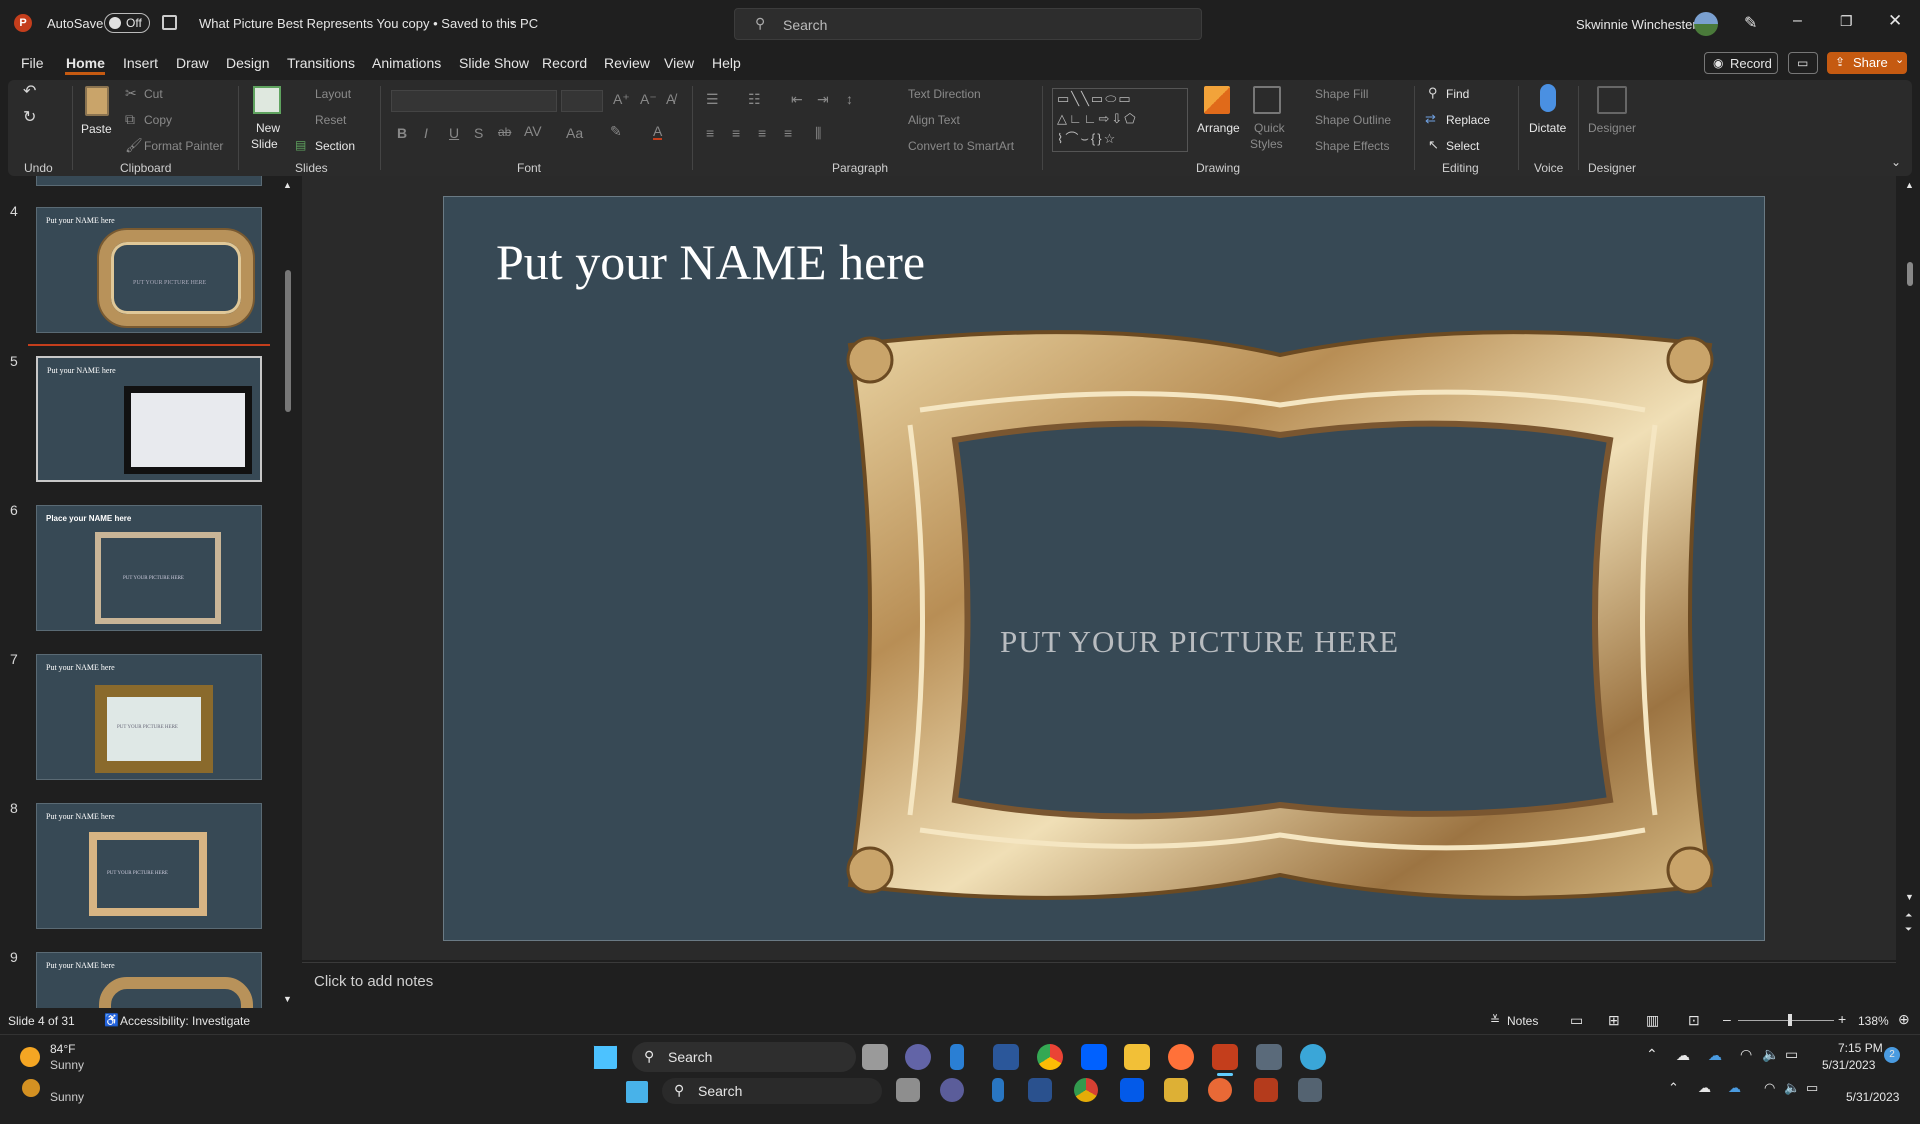 The image size is (1920, 1124). Describe the element at coordinates (169, 22) in the screenshot. I see `save-icon` at that location.